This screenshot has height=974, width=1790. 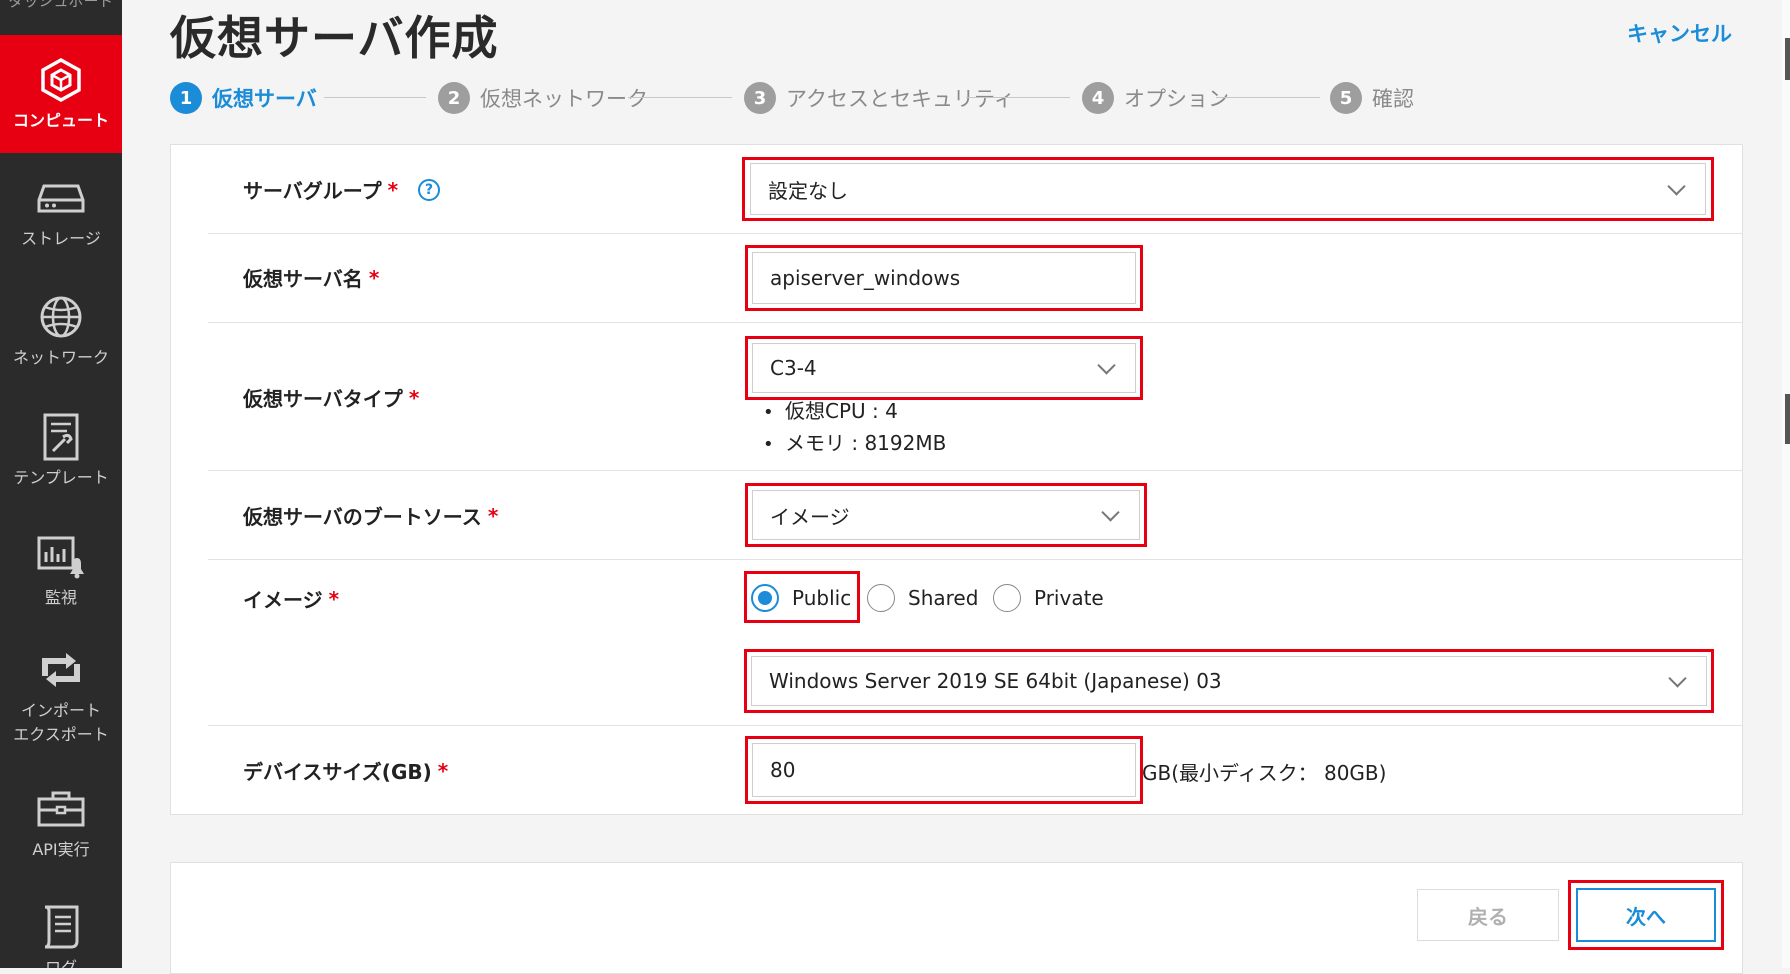 What do you see at coordinates (854, 412) in the screenshot?
I see `spec-cpu: 仮想CPU : 4` at bounding box center [854, 412].